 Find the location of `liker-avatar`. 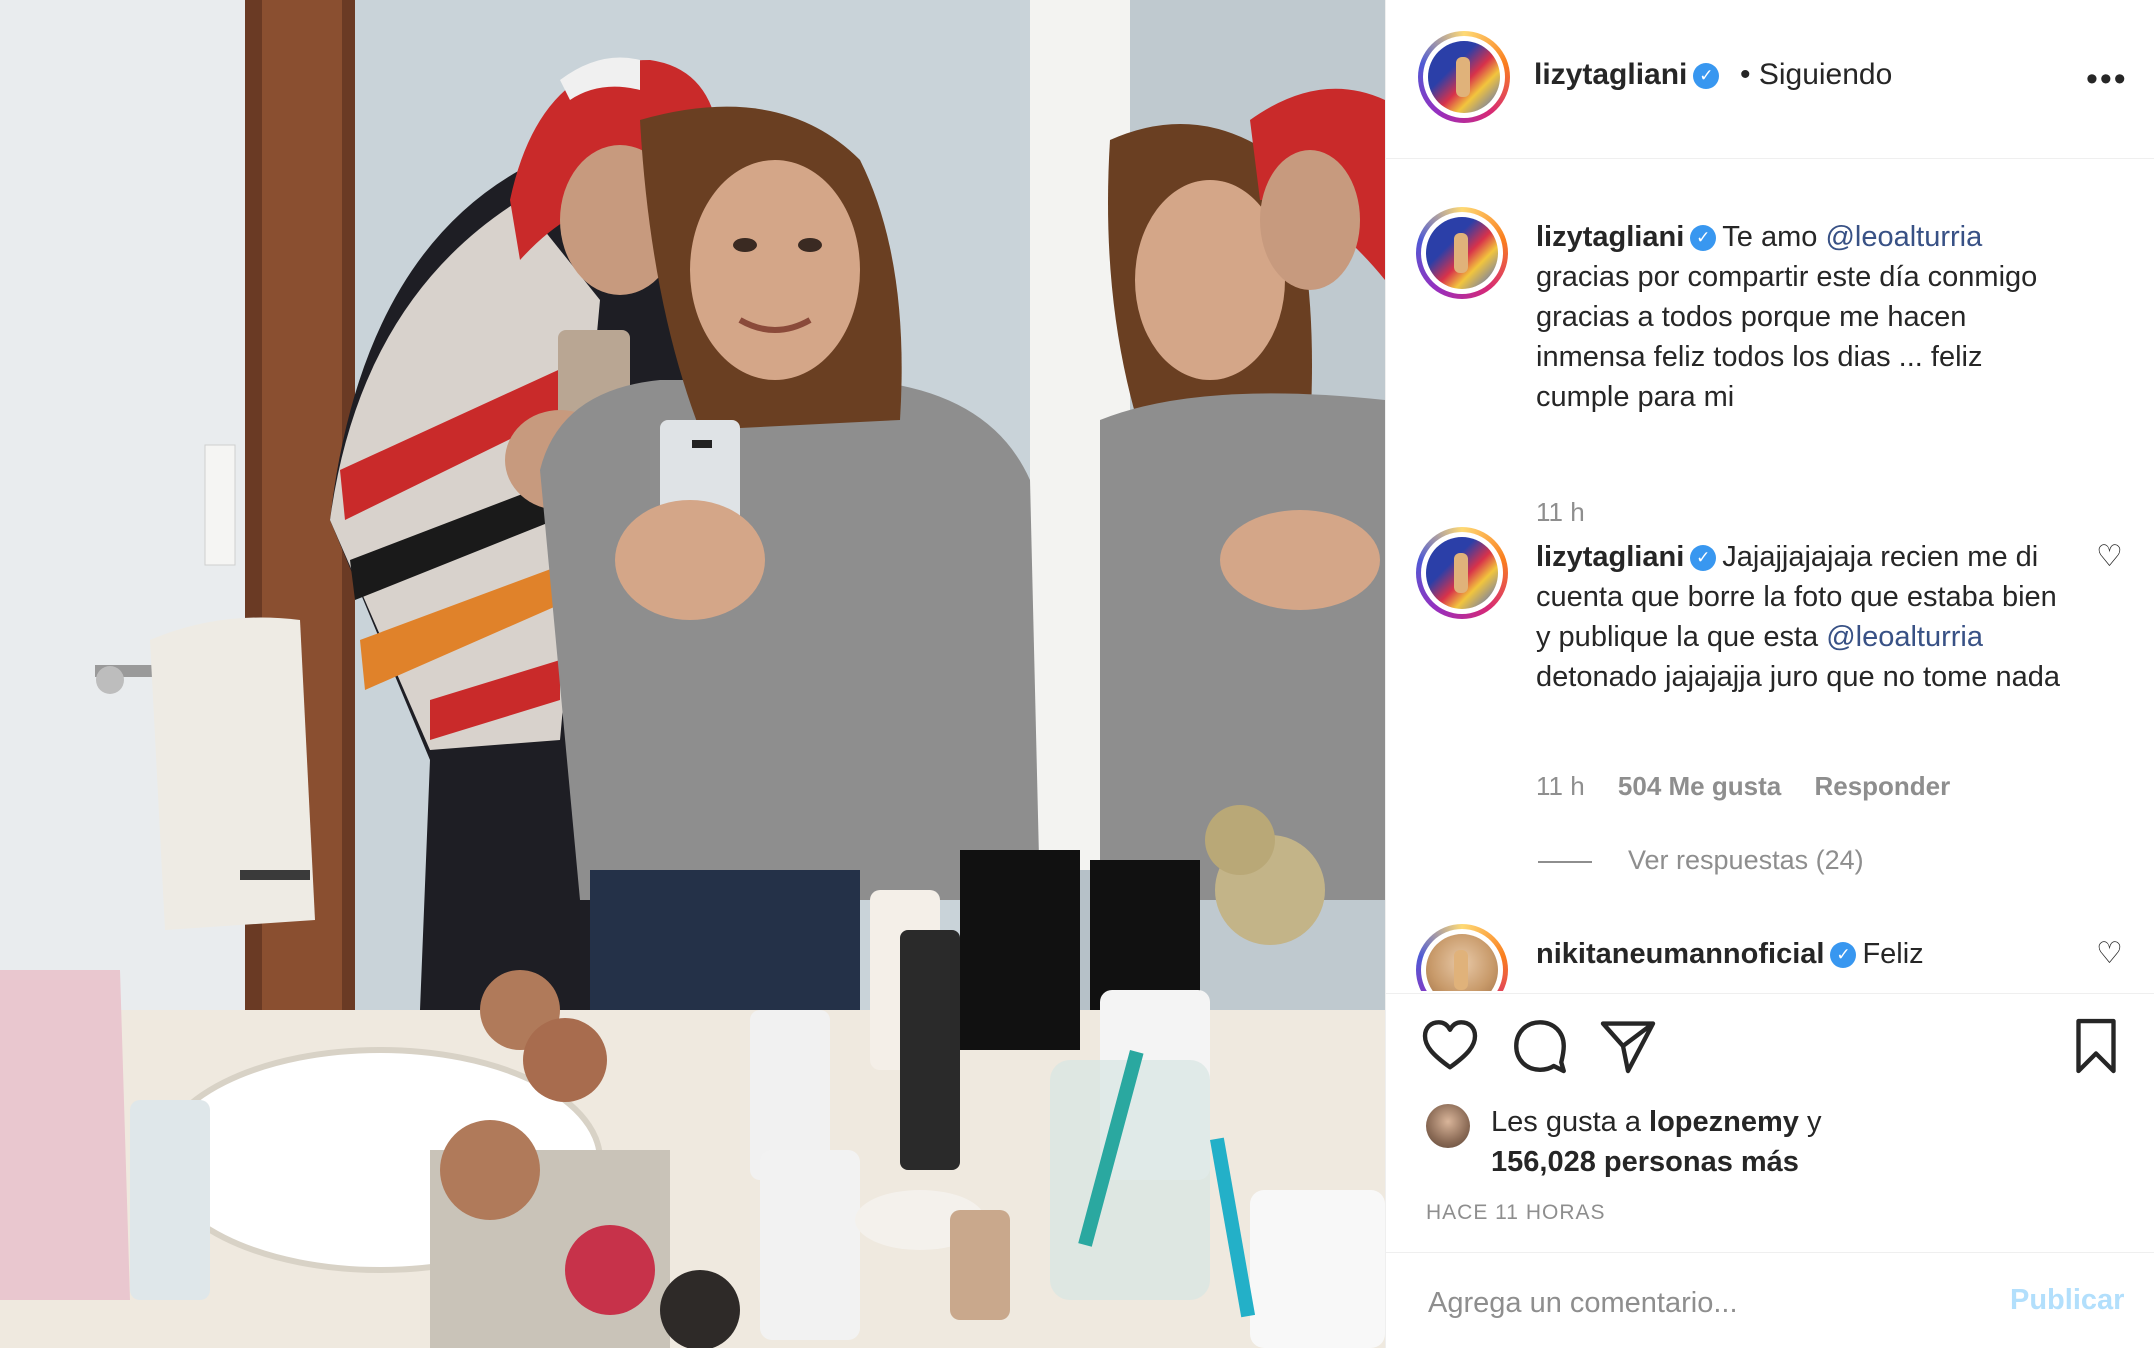

liker-avatar is located at coordinates (1448, 1126).